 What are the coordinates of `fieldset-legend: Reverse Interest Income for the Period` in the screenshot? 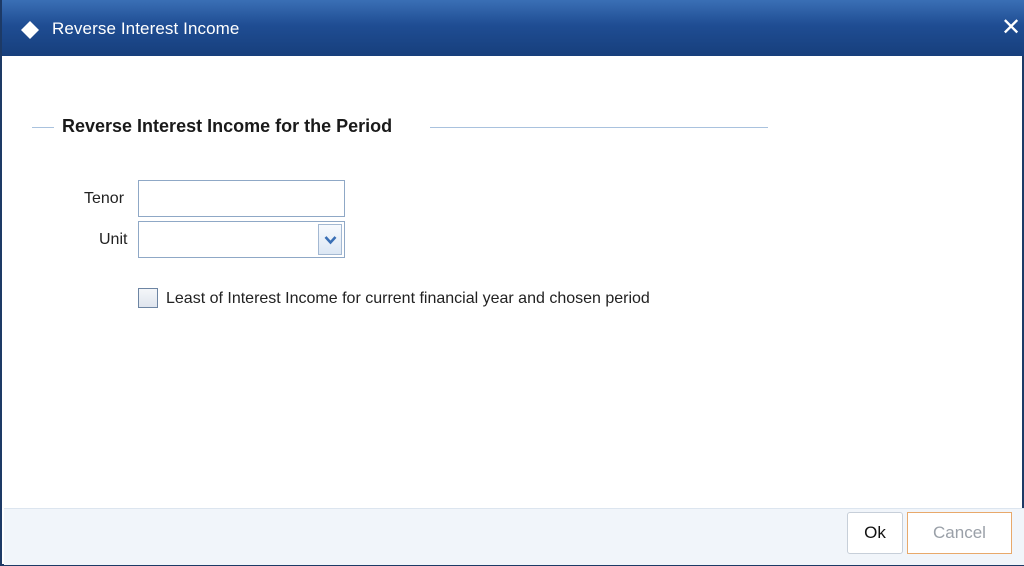 It's located at (227, 126).